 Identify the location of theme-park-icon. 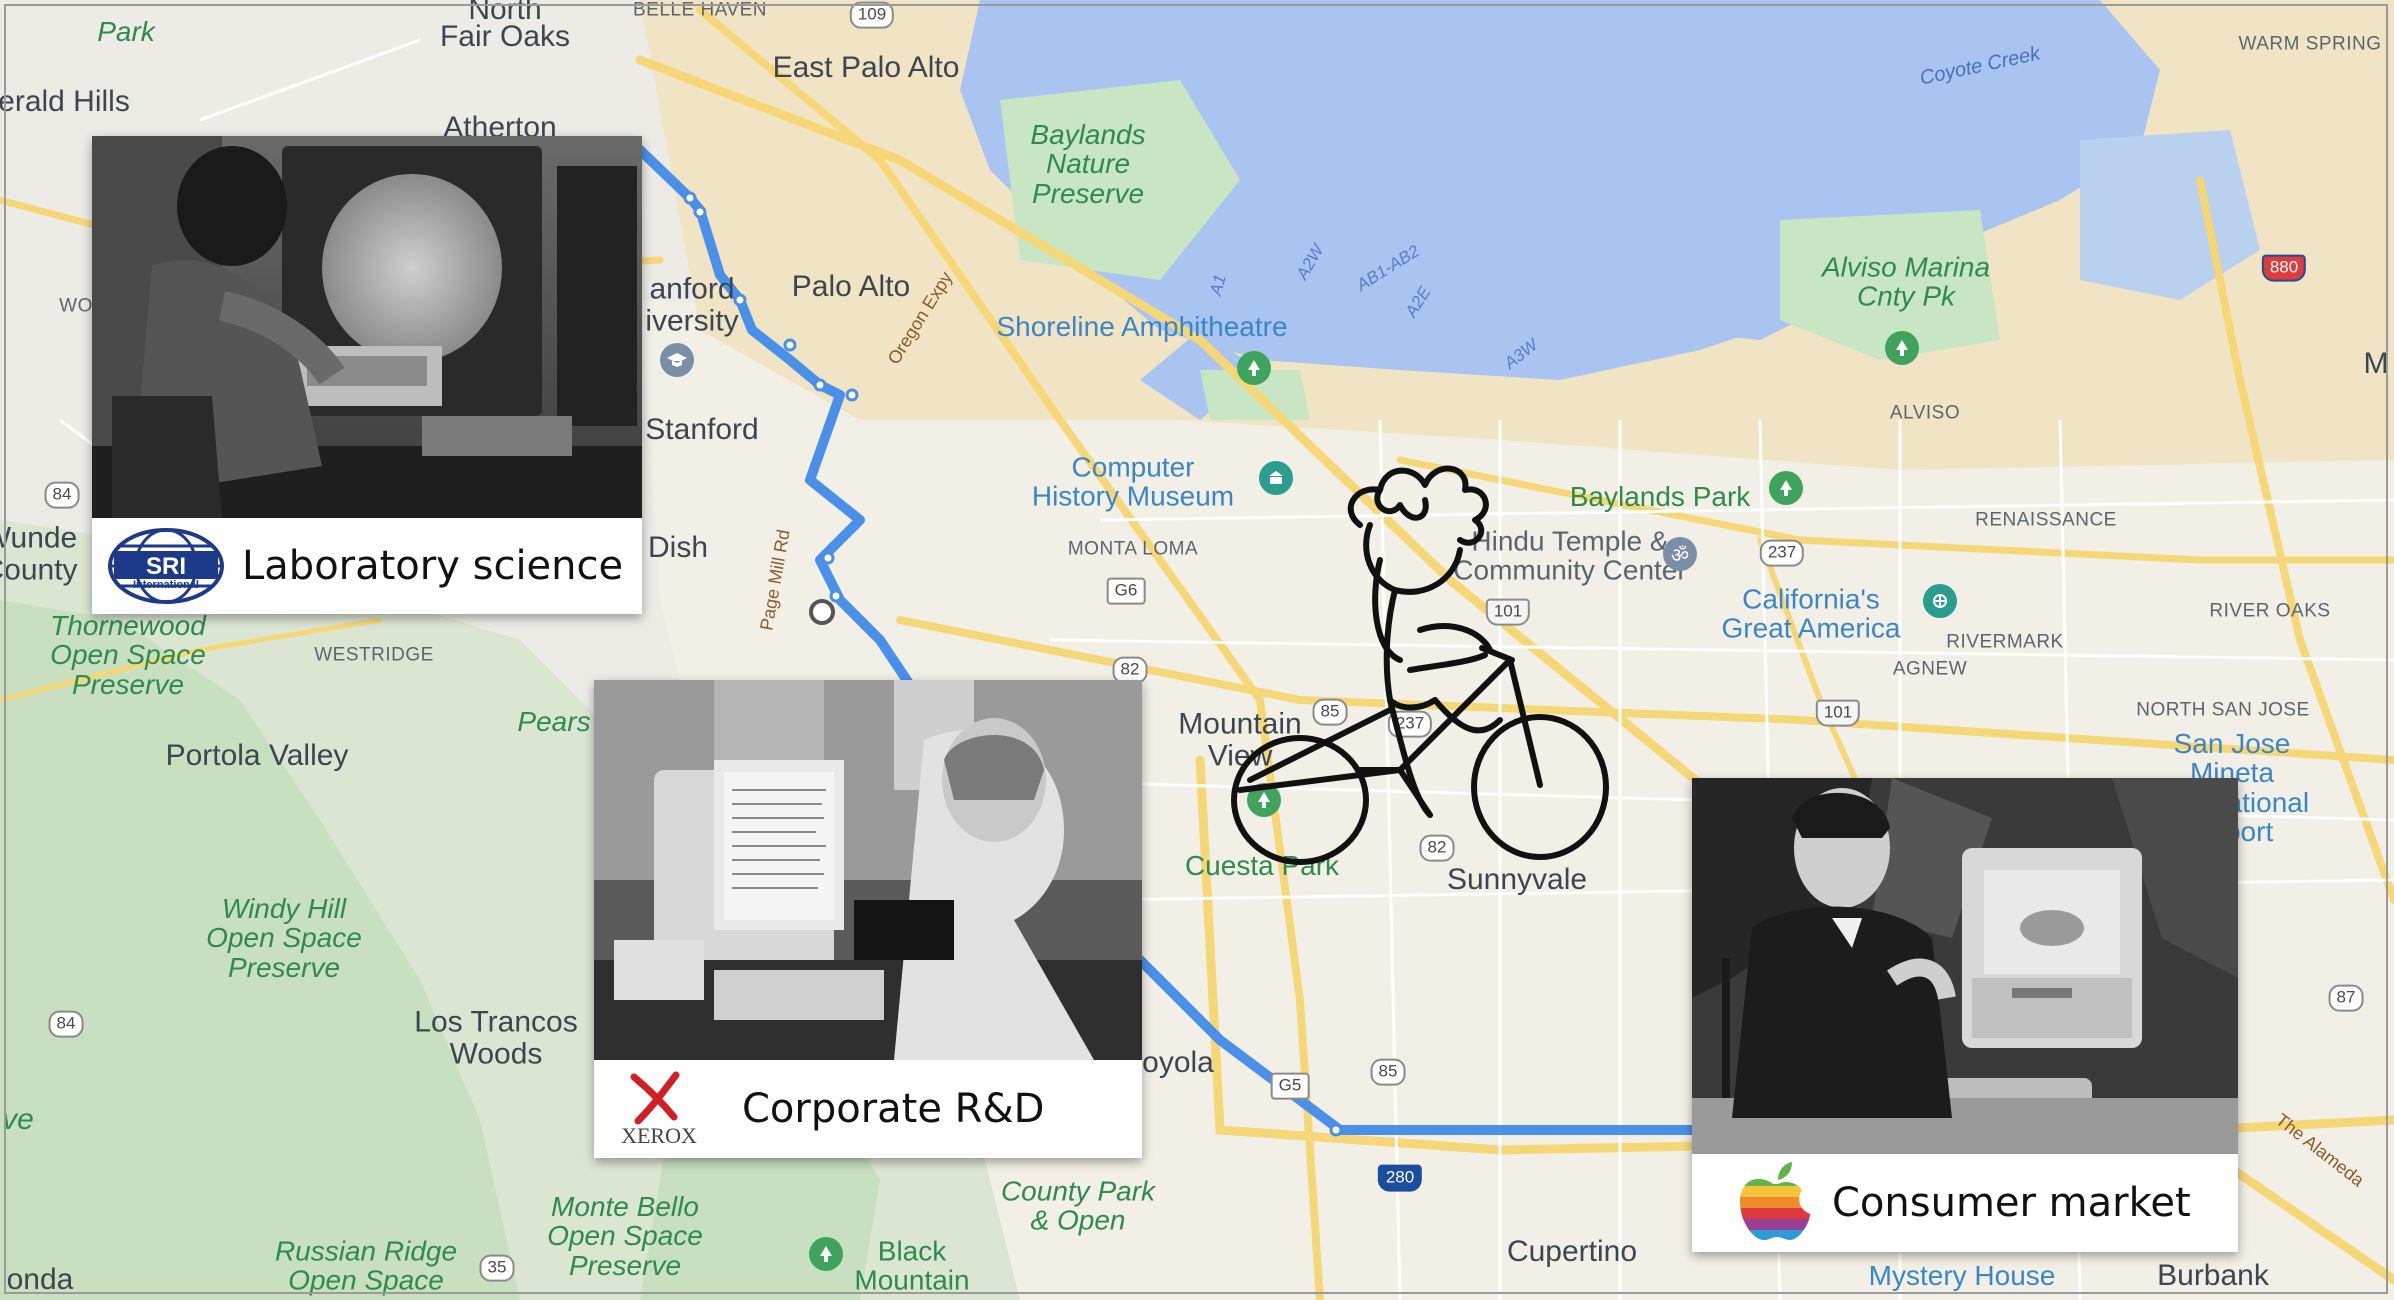
(1940, 601).